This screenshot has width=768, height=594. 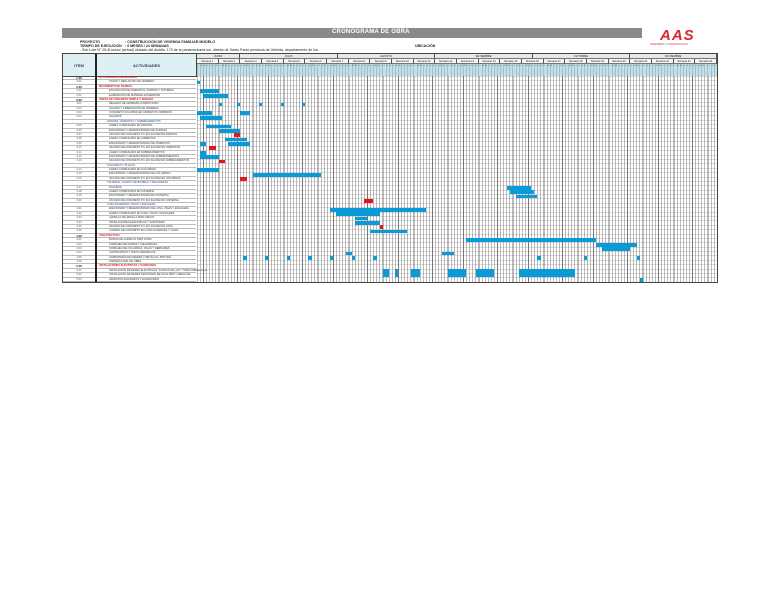 What do you see at coordinates (669, 44) in the screenshot?
I see `logo-subtitle: INGENIERIA Y CONSTRUCCION` at bounding box center [669, 44].